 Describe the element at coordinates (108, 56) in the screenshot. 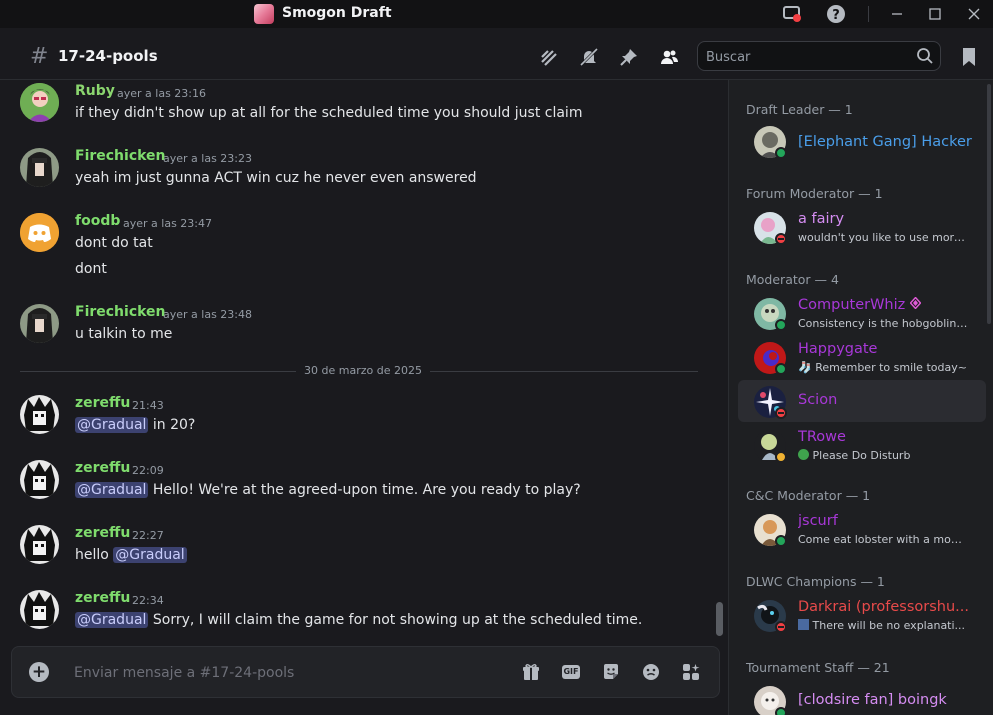

I see `channel-name: 17-24-pools` at that location.